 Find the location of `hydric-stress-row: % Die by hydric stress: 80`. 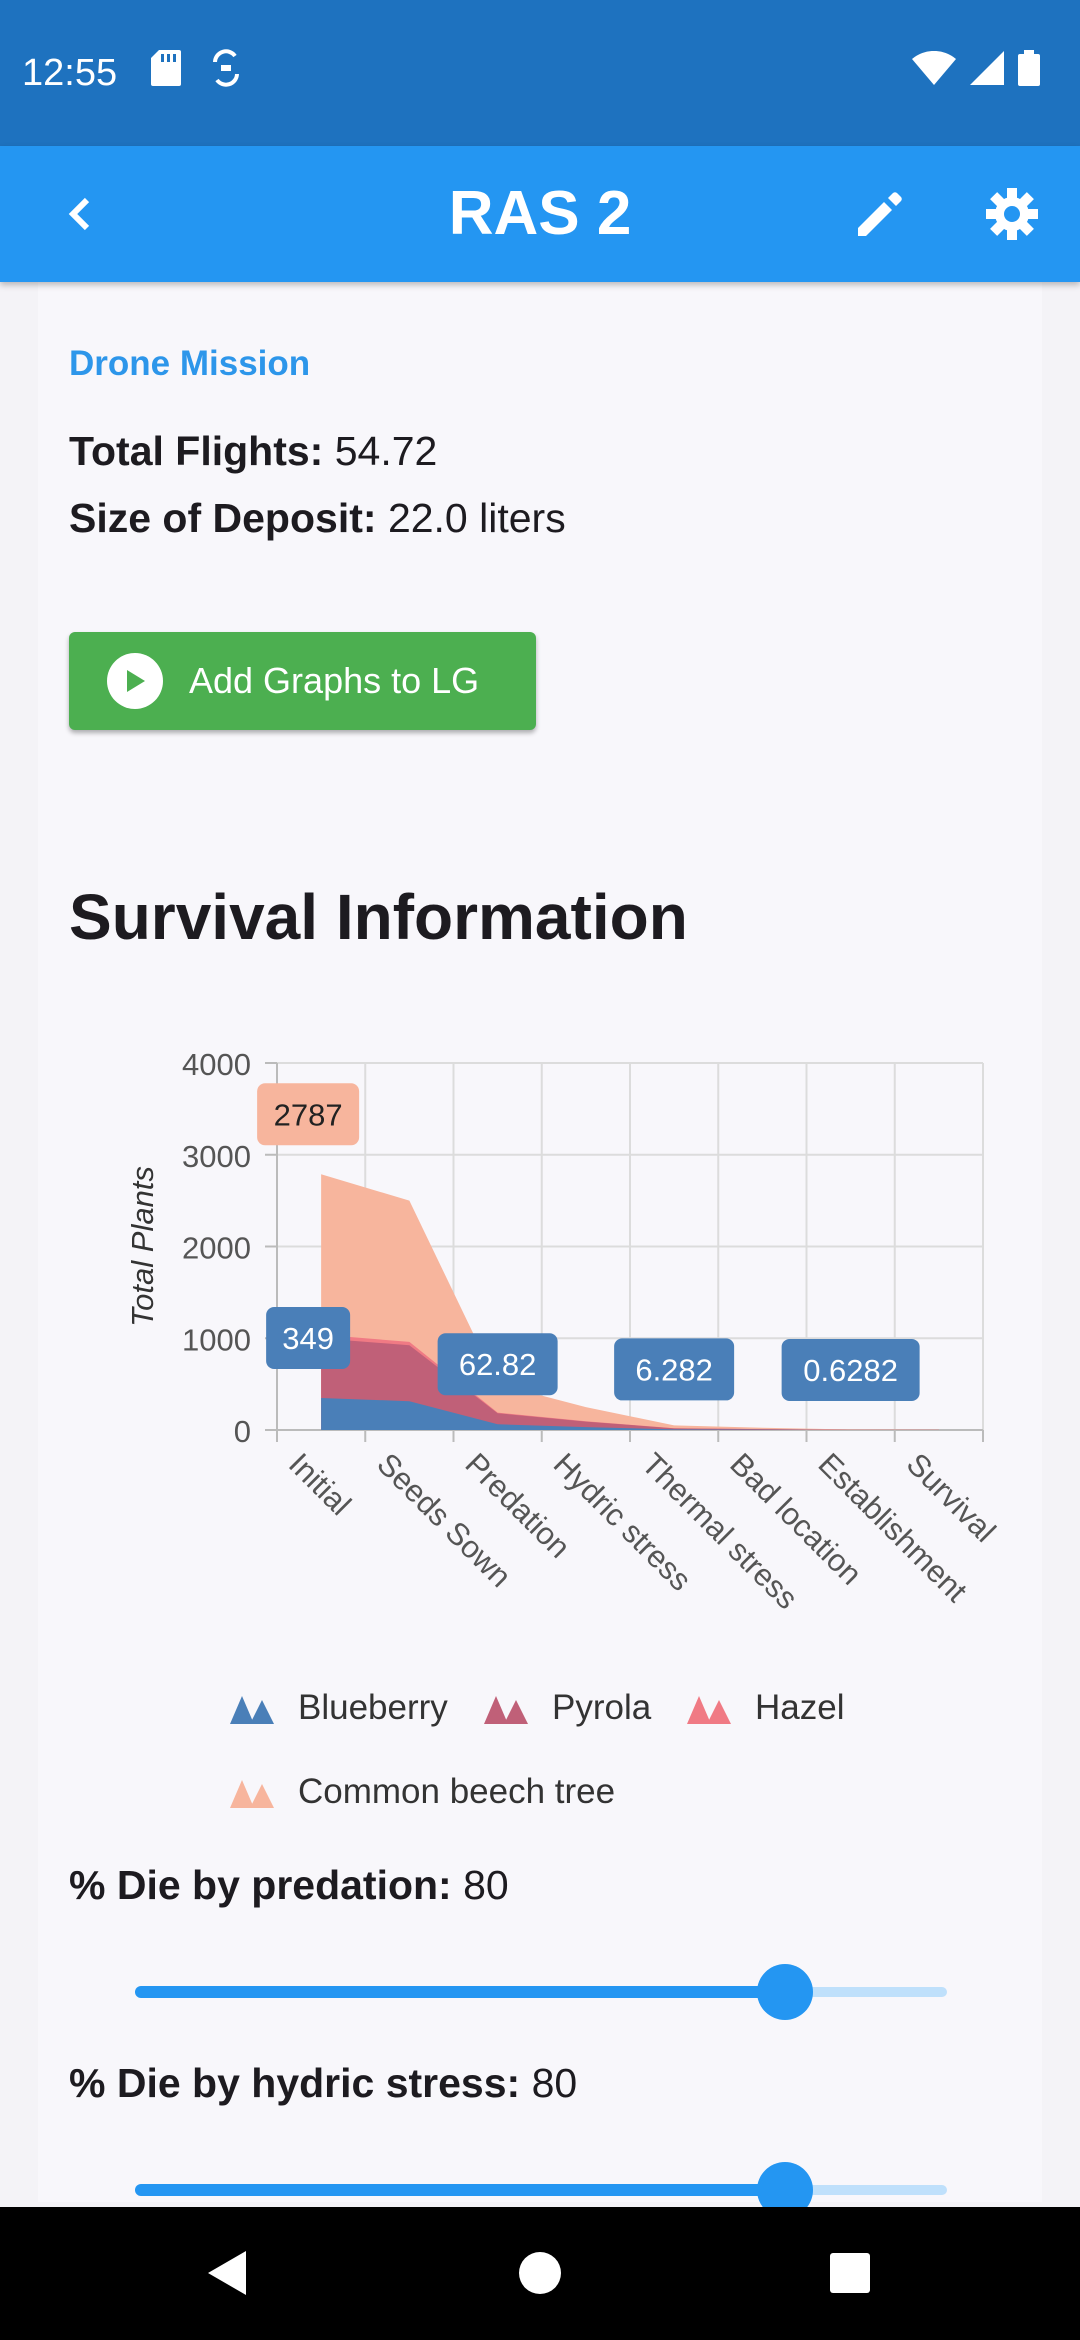

hydric-stress-row: % Die by hydric stress: 80 is located at coordinates (323, 2083).